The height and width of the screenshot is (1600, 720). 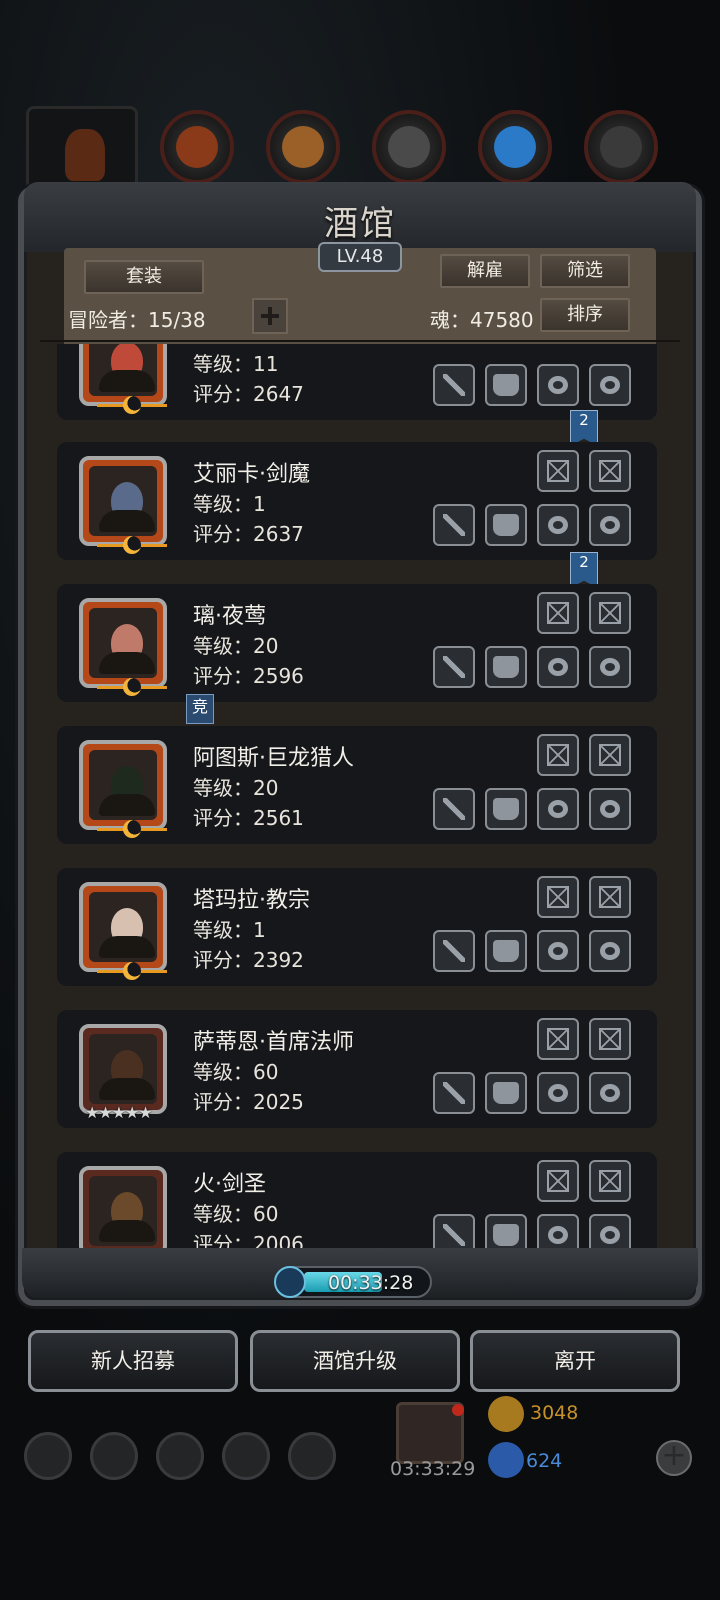 I want to click on armor-icon, so click(x=506, y=525).